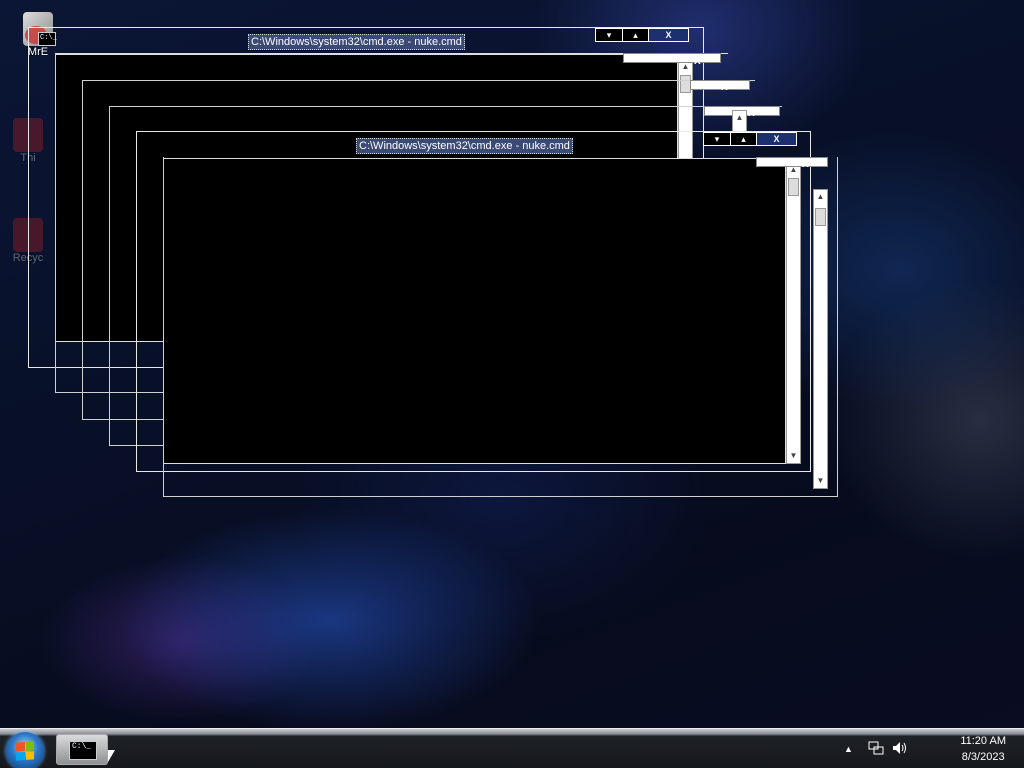 The image size is (1024, 768). I want to click on start-button, so click(25, 750).